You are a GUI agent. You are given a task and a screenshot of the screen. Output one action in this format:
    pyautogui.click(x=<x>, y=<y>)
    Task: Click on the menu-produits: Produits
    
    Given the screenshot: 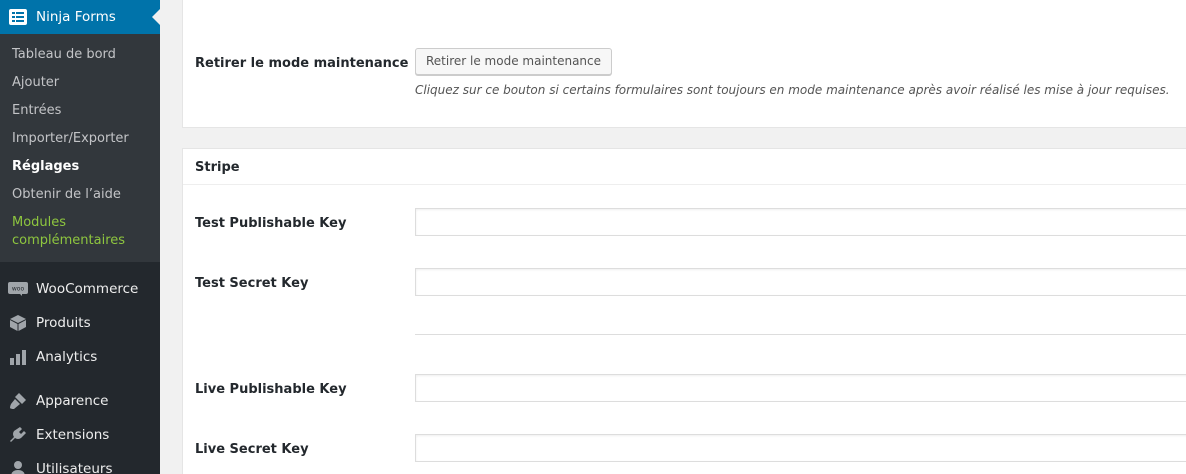 What is the action you would take?
    pyautogui.click(x=80, y=323)
    